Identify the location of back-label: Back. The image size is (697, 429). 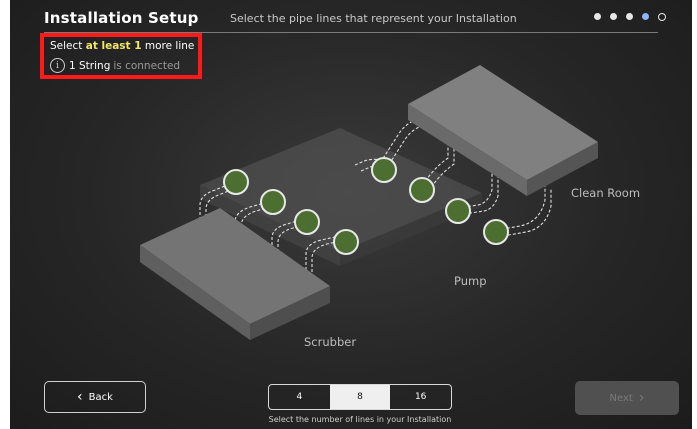
(100, 397).